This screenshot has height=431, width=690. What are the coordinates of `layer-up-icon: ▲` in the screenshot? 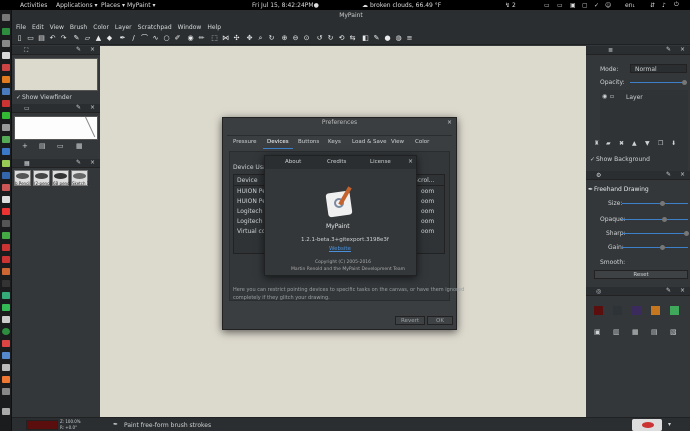 It's located at (634, 143).